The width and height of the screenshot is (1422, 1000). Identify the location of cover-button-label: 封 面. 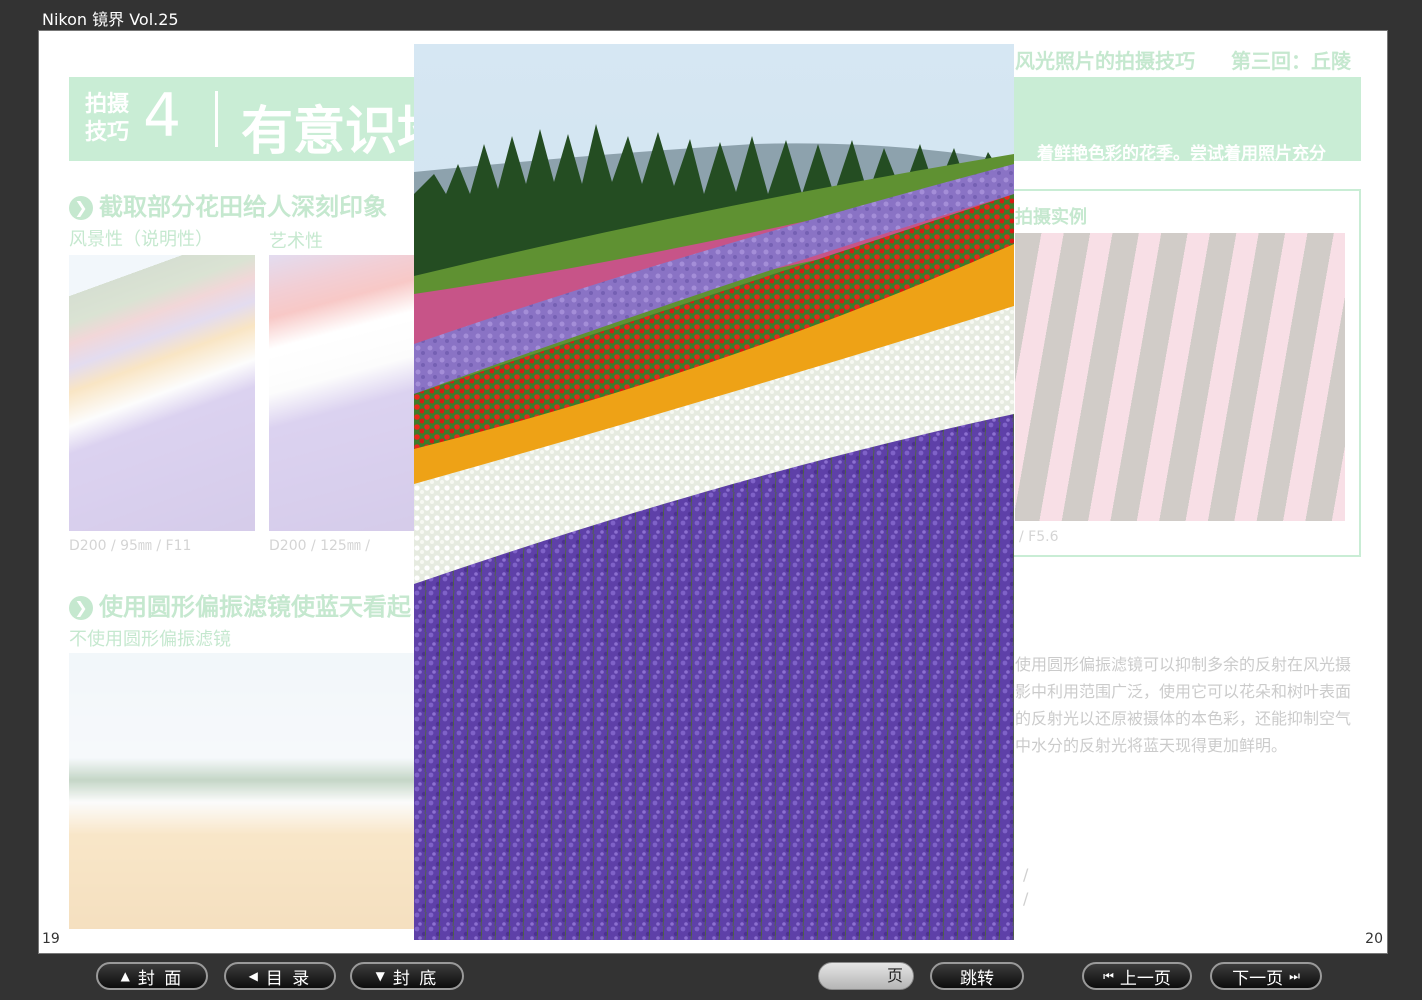
(160, 978).